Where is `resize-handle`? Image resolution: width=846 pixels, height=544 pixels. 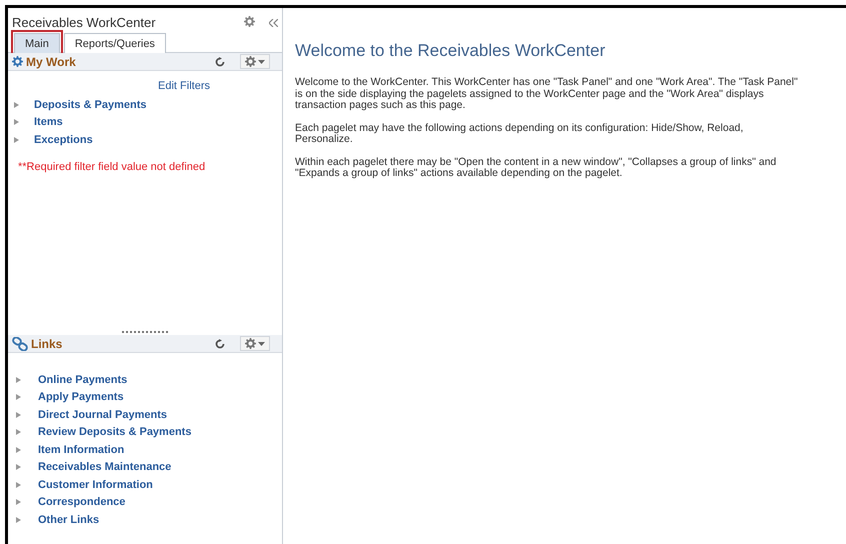
resize-handle is located at coordinates (145, 332).